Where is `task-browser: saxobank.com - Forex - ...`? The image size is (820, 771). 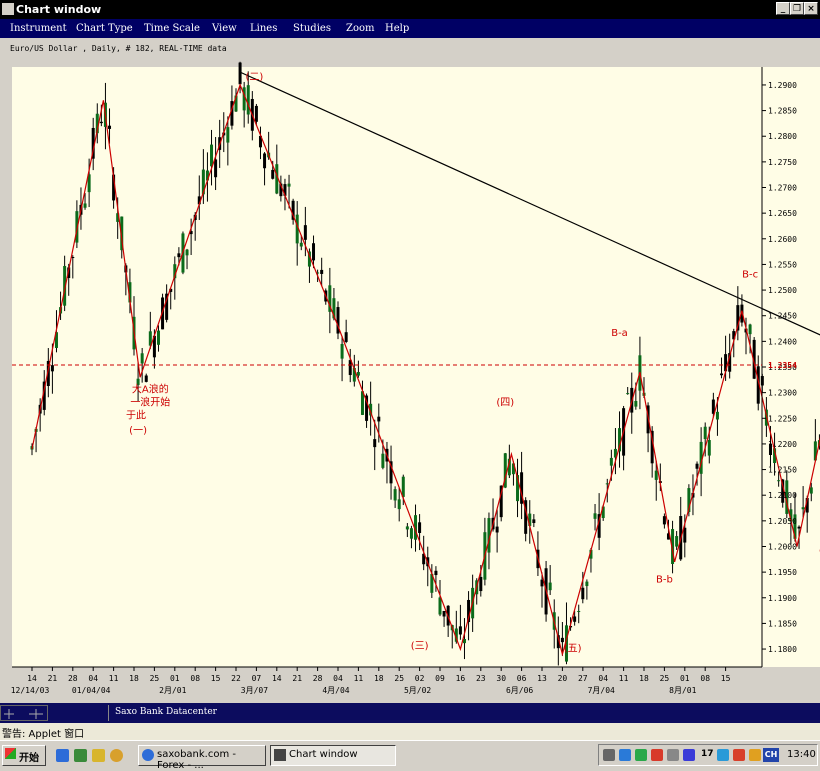
task-browser: saxobank.com - Forex - ... is located at coordinates (202, 755).